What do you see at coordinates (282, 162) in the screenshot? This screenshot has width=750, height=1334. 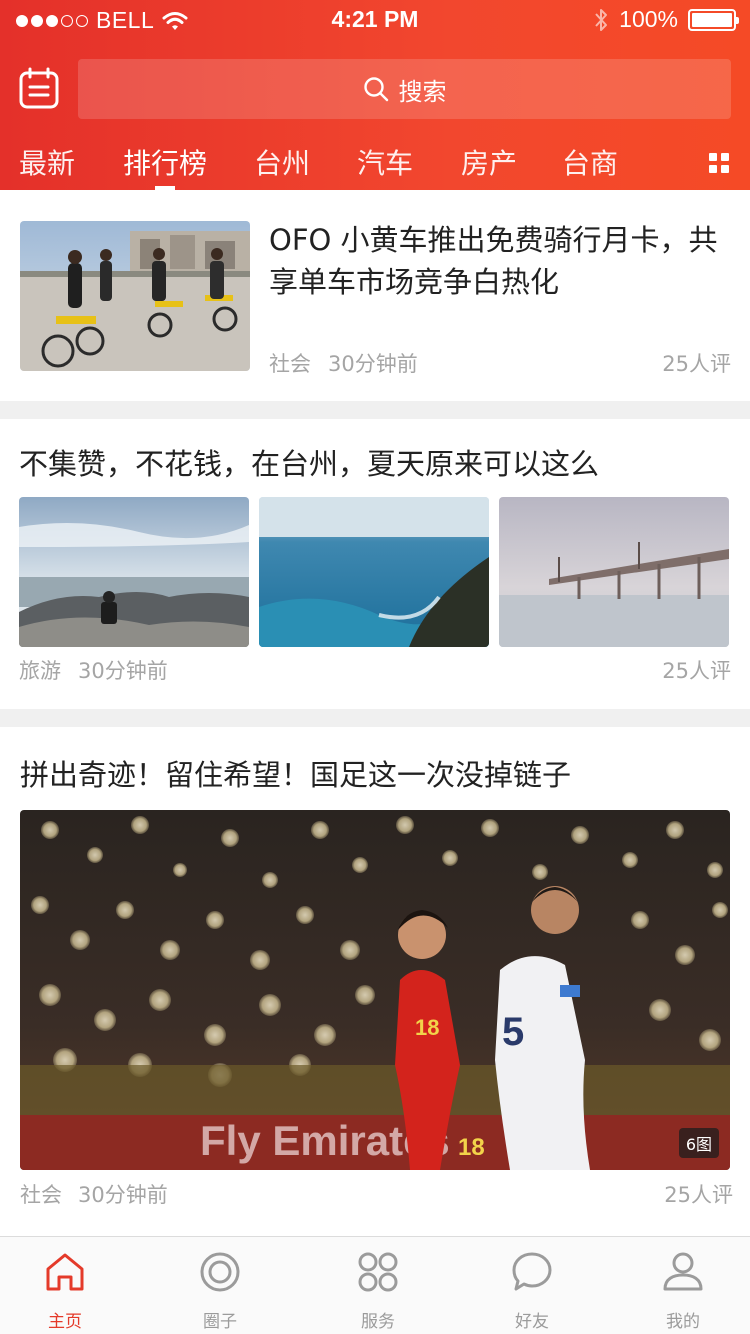 I see `tab-taizhou: 台州` at bounding box center [282, 162].